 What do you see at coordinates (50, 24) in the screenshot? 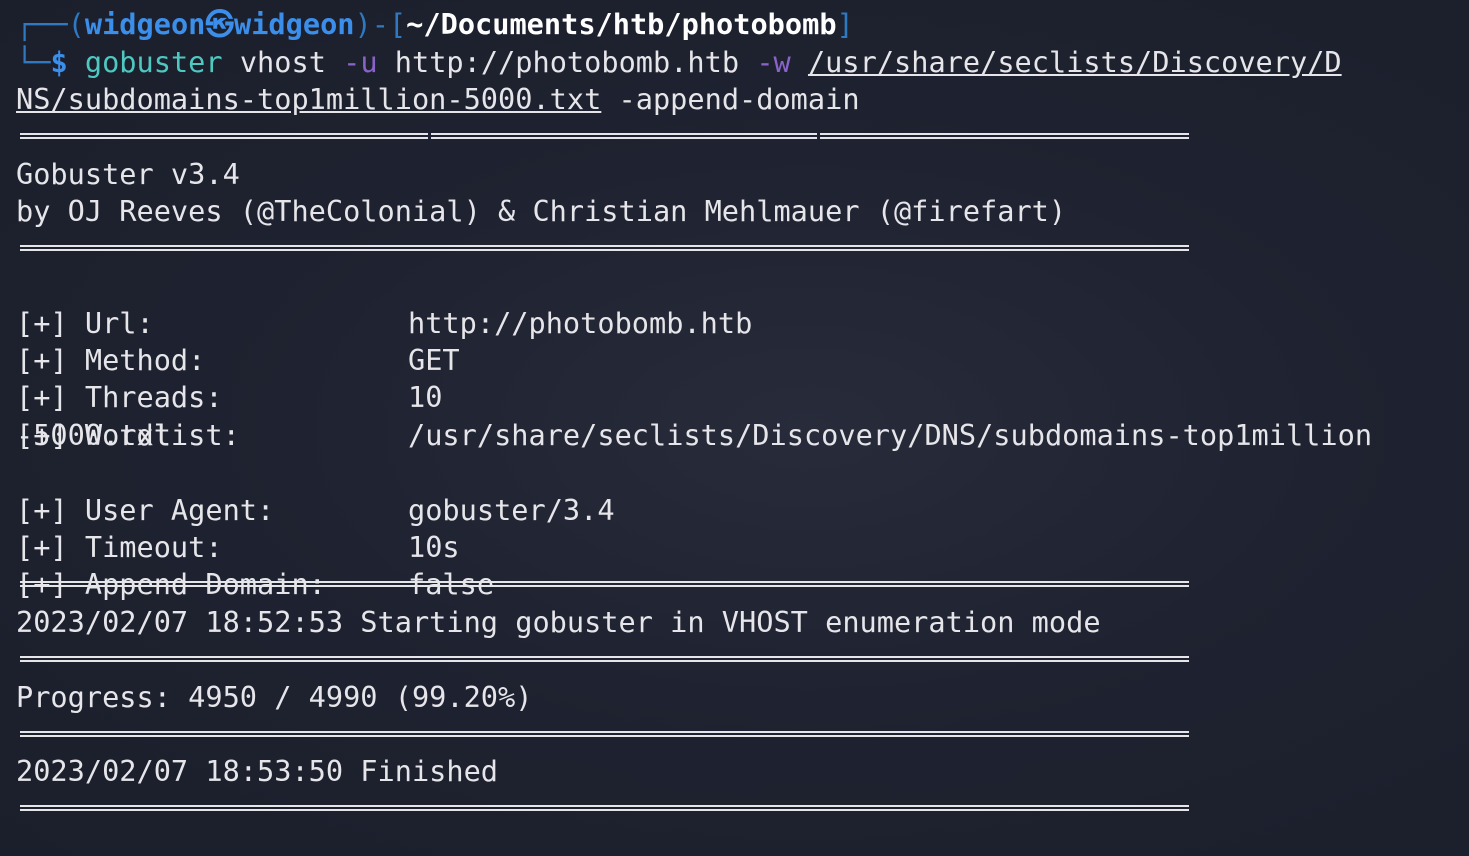
I see `prompt-frame-top: ┌──(` at bounding box center [50, 24].